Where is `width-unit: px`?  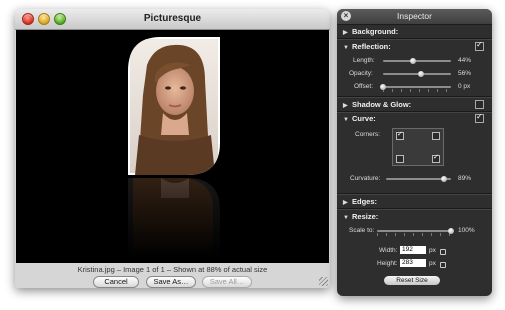
width-unit: px is located at coordinates (432, 250).